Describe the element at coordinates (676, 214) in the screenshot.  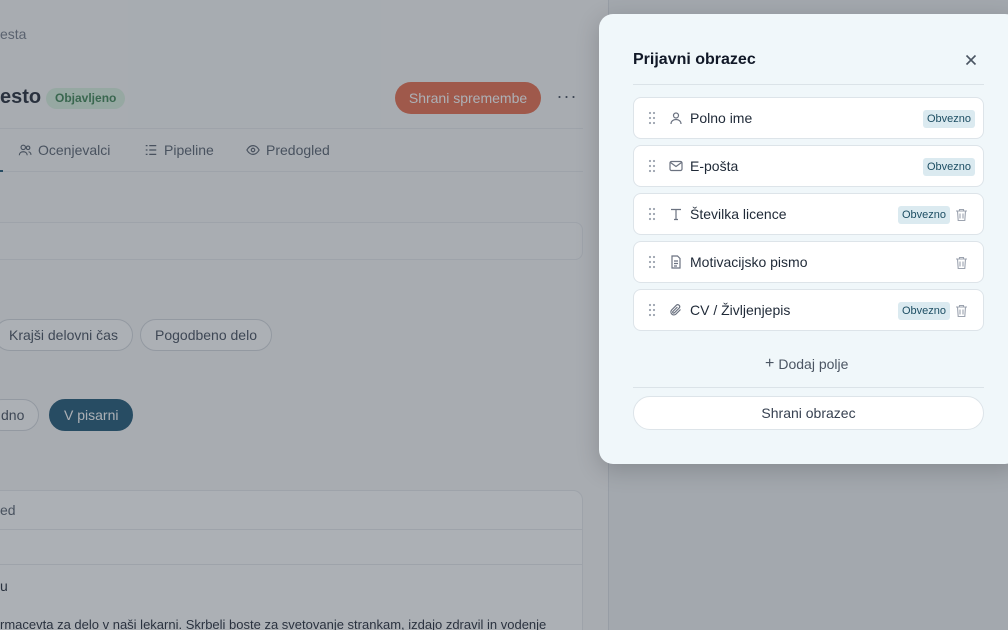
I see `text-icon` at that location.